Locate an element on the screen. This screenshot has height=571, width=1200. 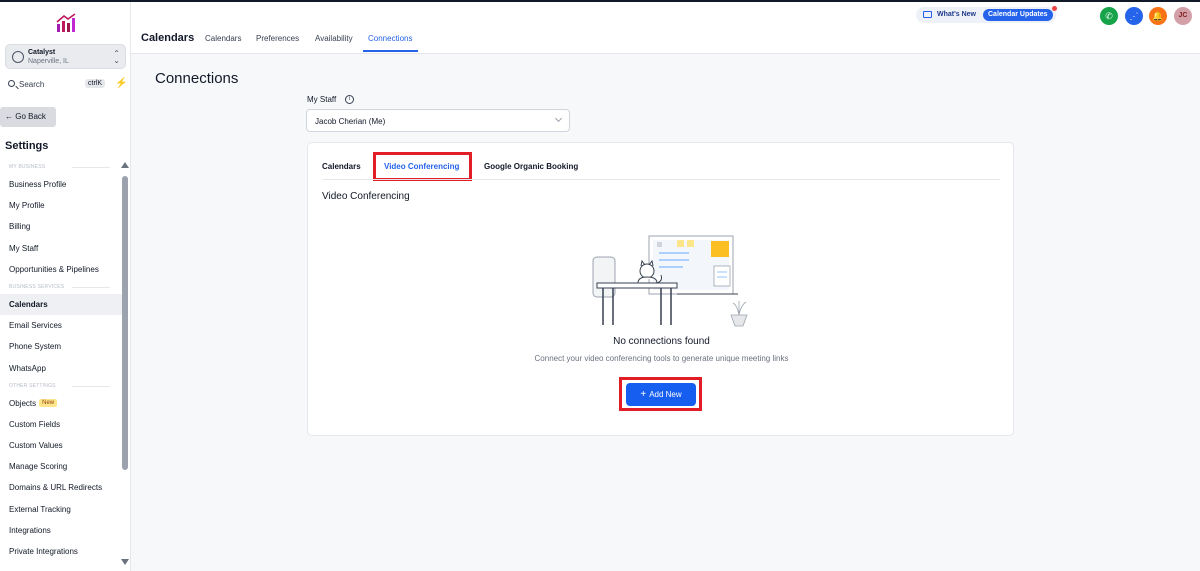
scroll-down-arrow is located at coordinates (125, 562).